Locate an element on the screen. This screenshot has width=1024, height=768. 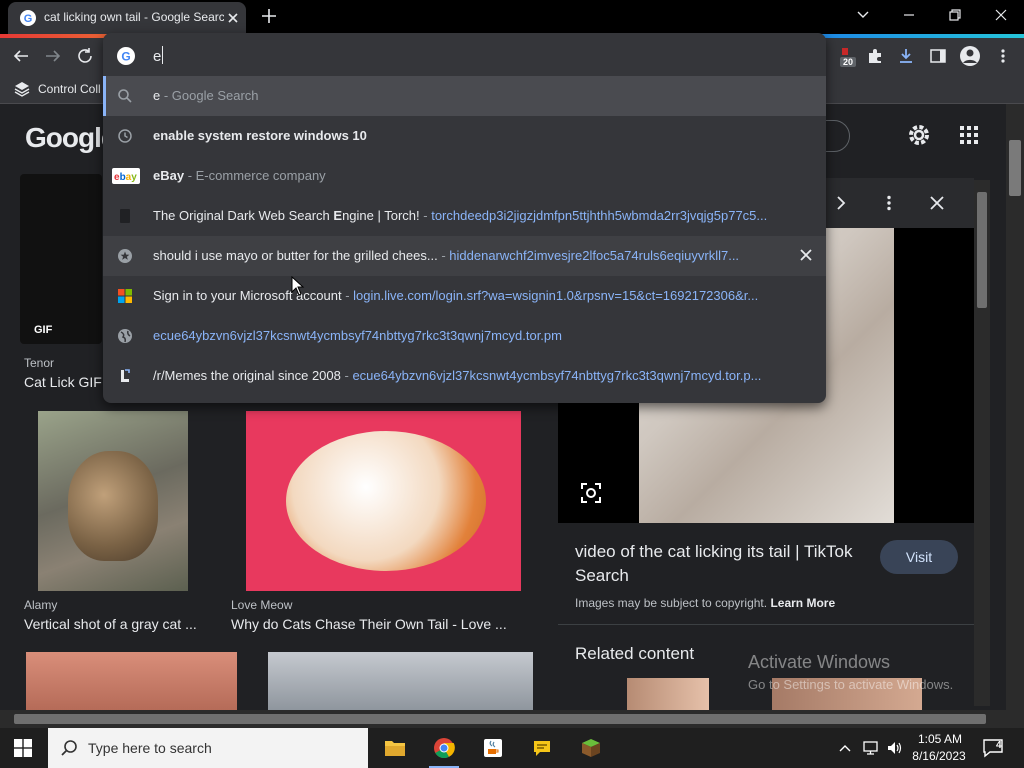
tab-active: G cat licking own tail - Google Search is located at coordinates (127, 18).